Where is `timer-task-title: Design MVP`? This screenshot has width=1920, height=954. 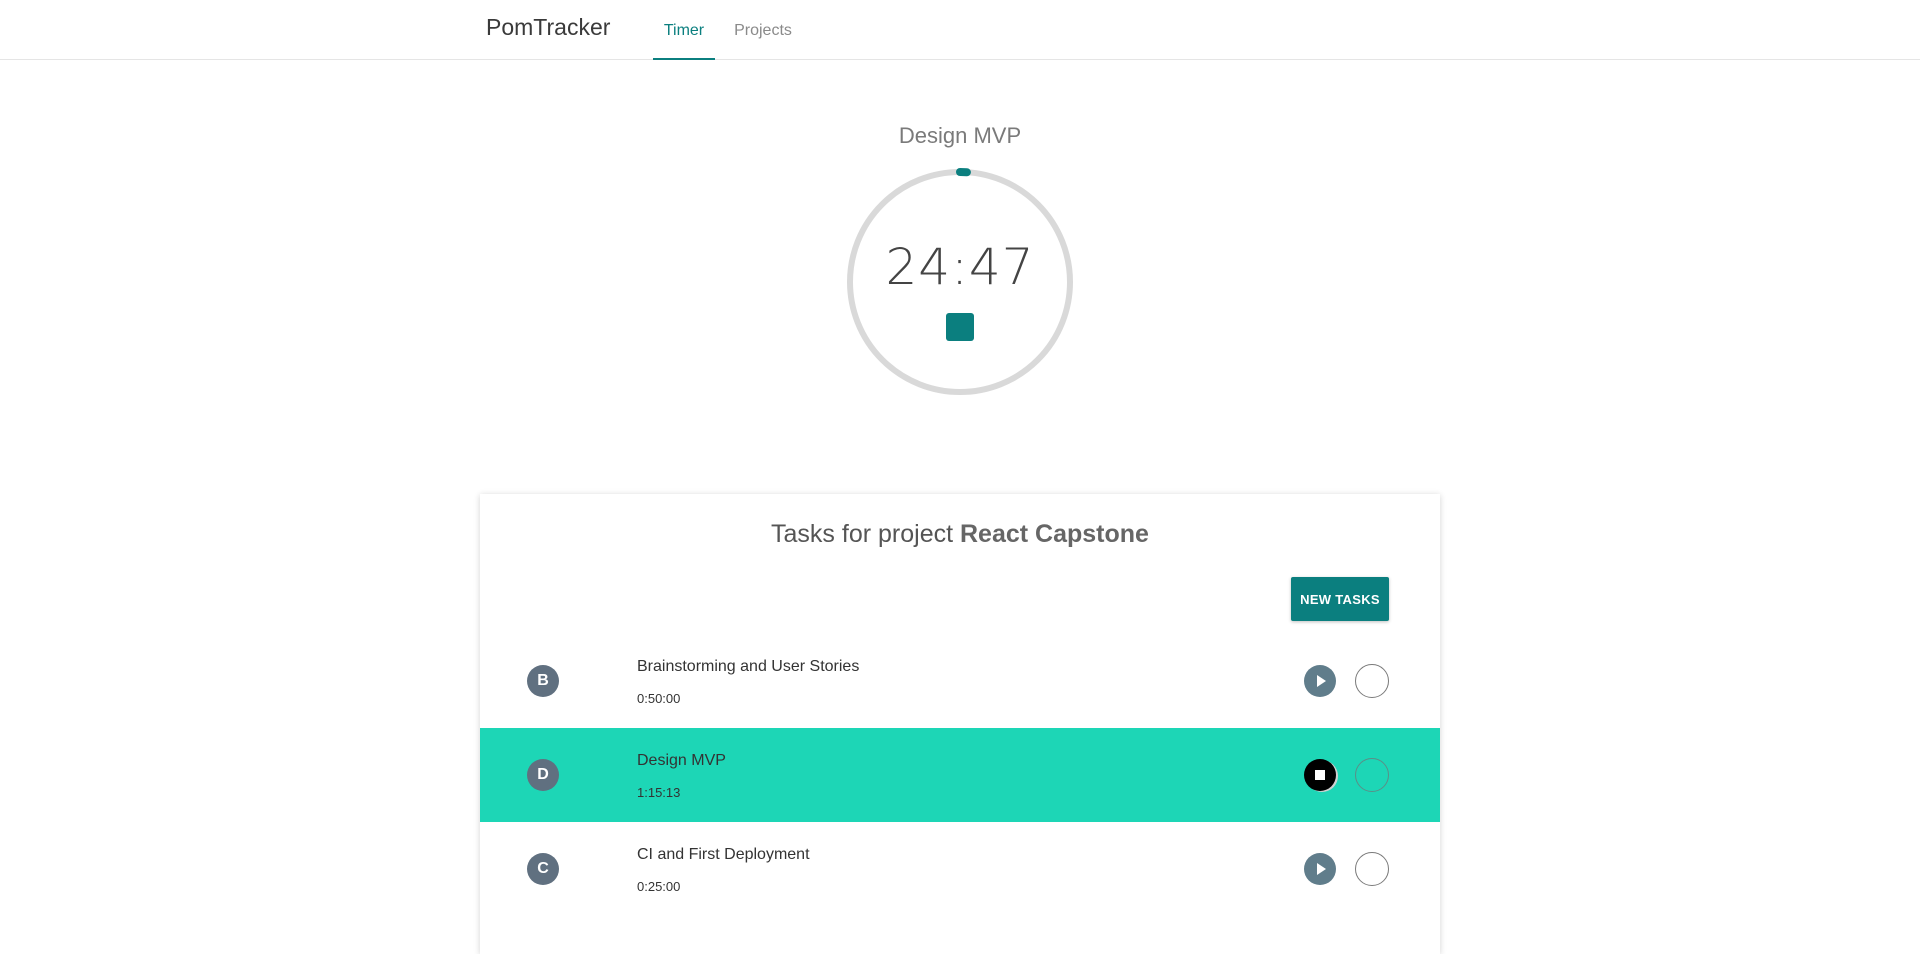
timer-task-title: Design MVP is located at coordinates (960, 136).